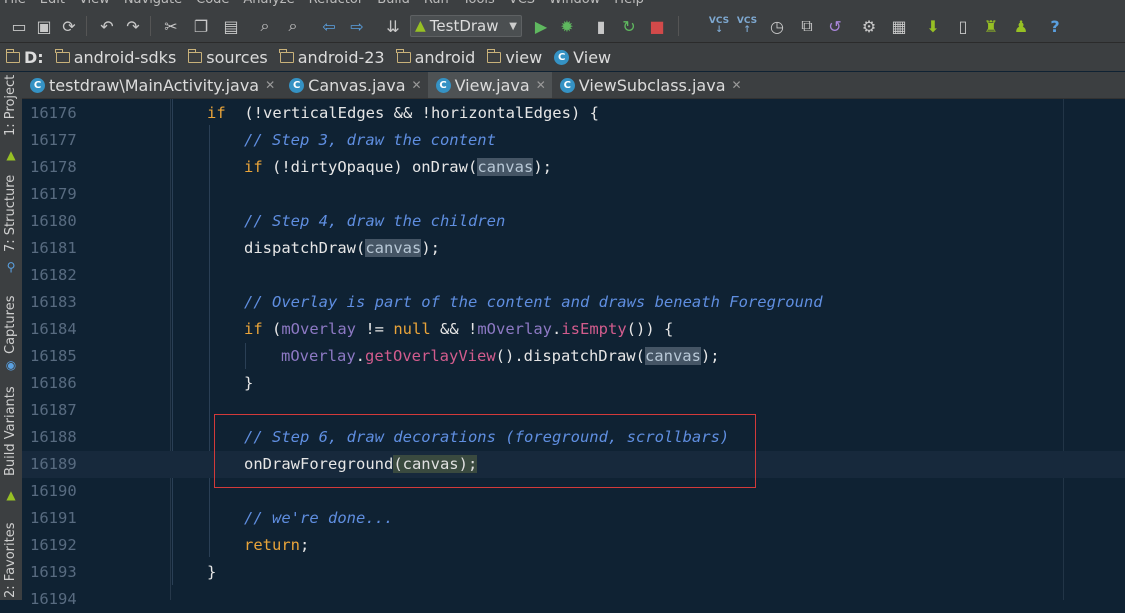 This screenshot has width=1125, height=613. What do you see at coordinates (1055, 26) in the screenshot?
I see `help-icon: ?` at bounding box center [1055, 26].